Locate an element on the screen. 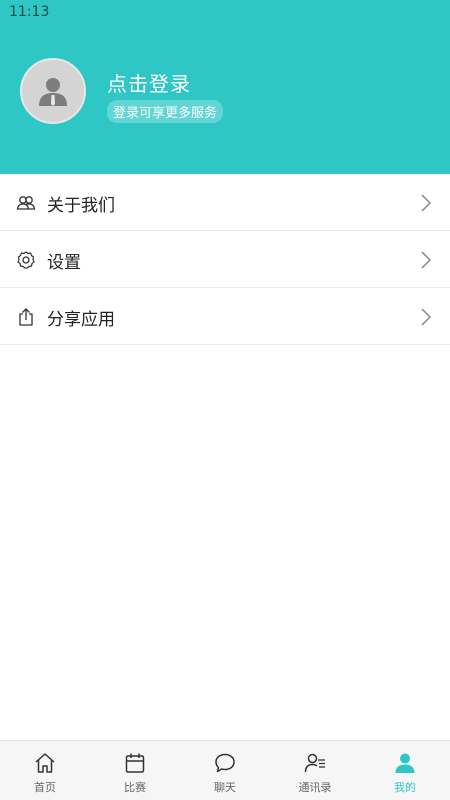 The width and height of the screenshot is (450, 800). tab-label-chat: 聊天 is located at coordinates (225, 787).